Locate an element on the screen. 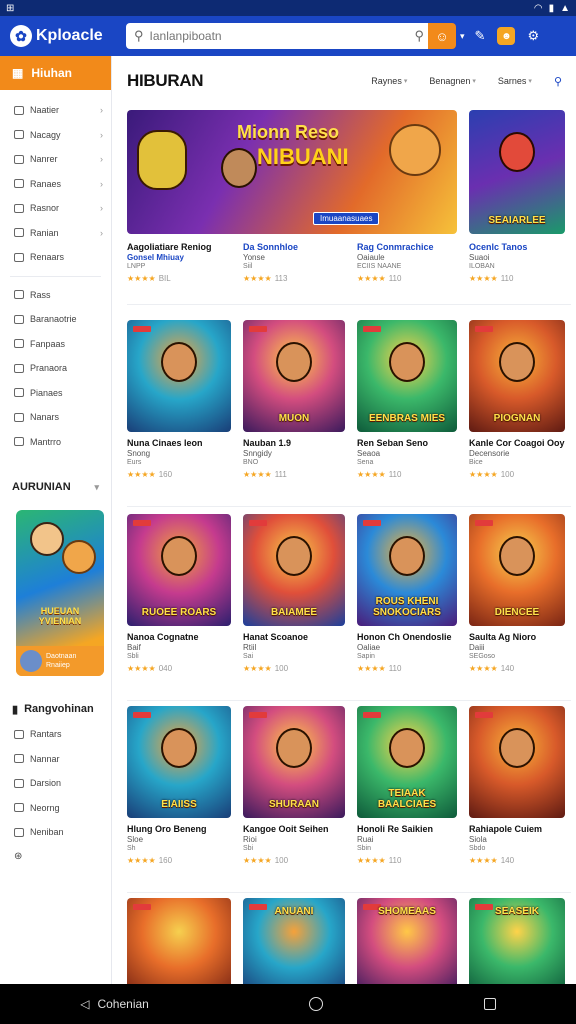 Image resolution: width=576 pixels, height=1024 pixels. game-title: Honon Ch Onendoslie is located at coordinates (404, 637).